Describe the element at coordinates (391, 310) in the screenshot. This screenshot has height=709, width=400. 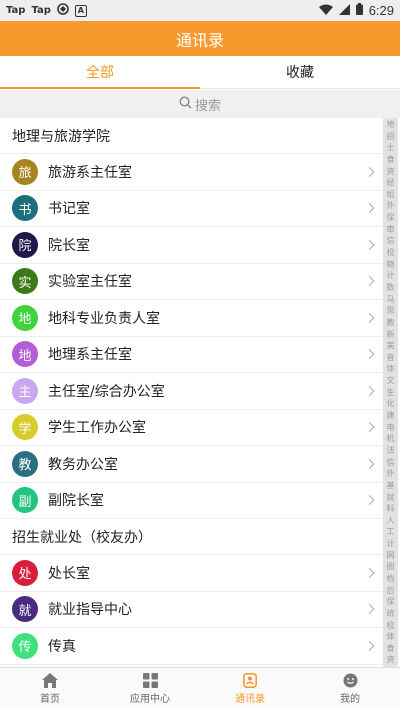
I see `index-letter: 思` at that location.